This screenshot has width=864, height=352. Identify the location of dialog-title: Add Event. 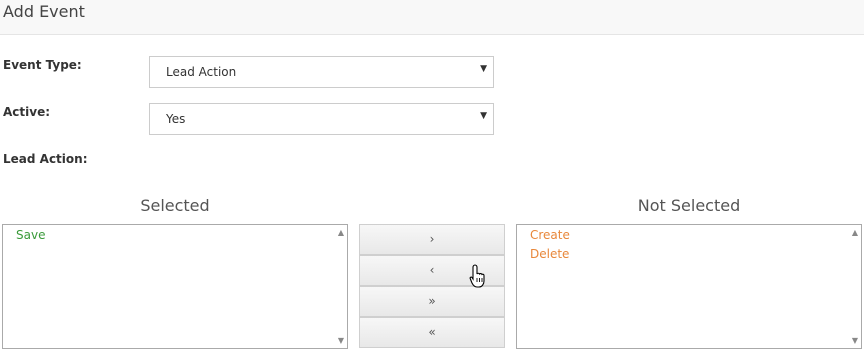
(44, 11).